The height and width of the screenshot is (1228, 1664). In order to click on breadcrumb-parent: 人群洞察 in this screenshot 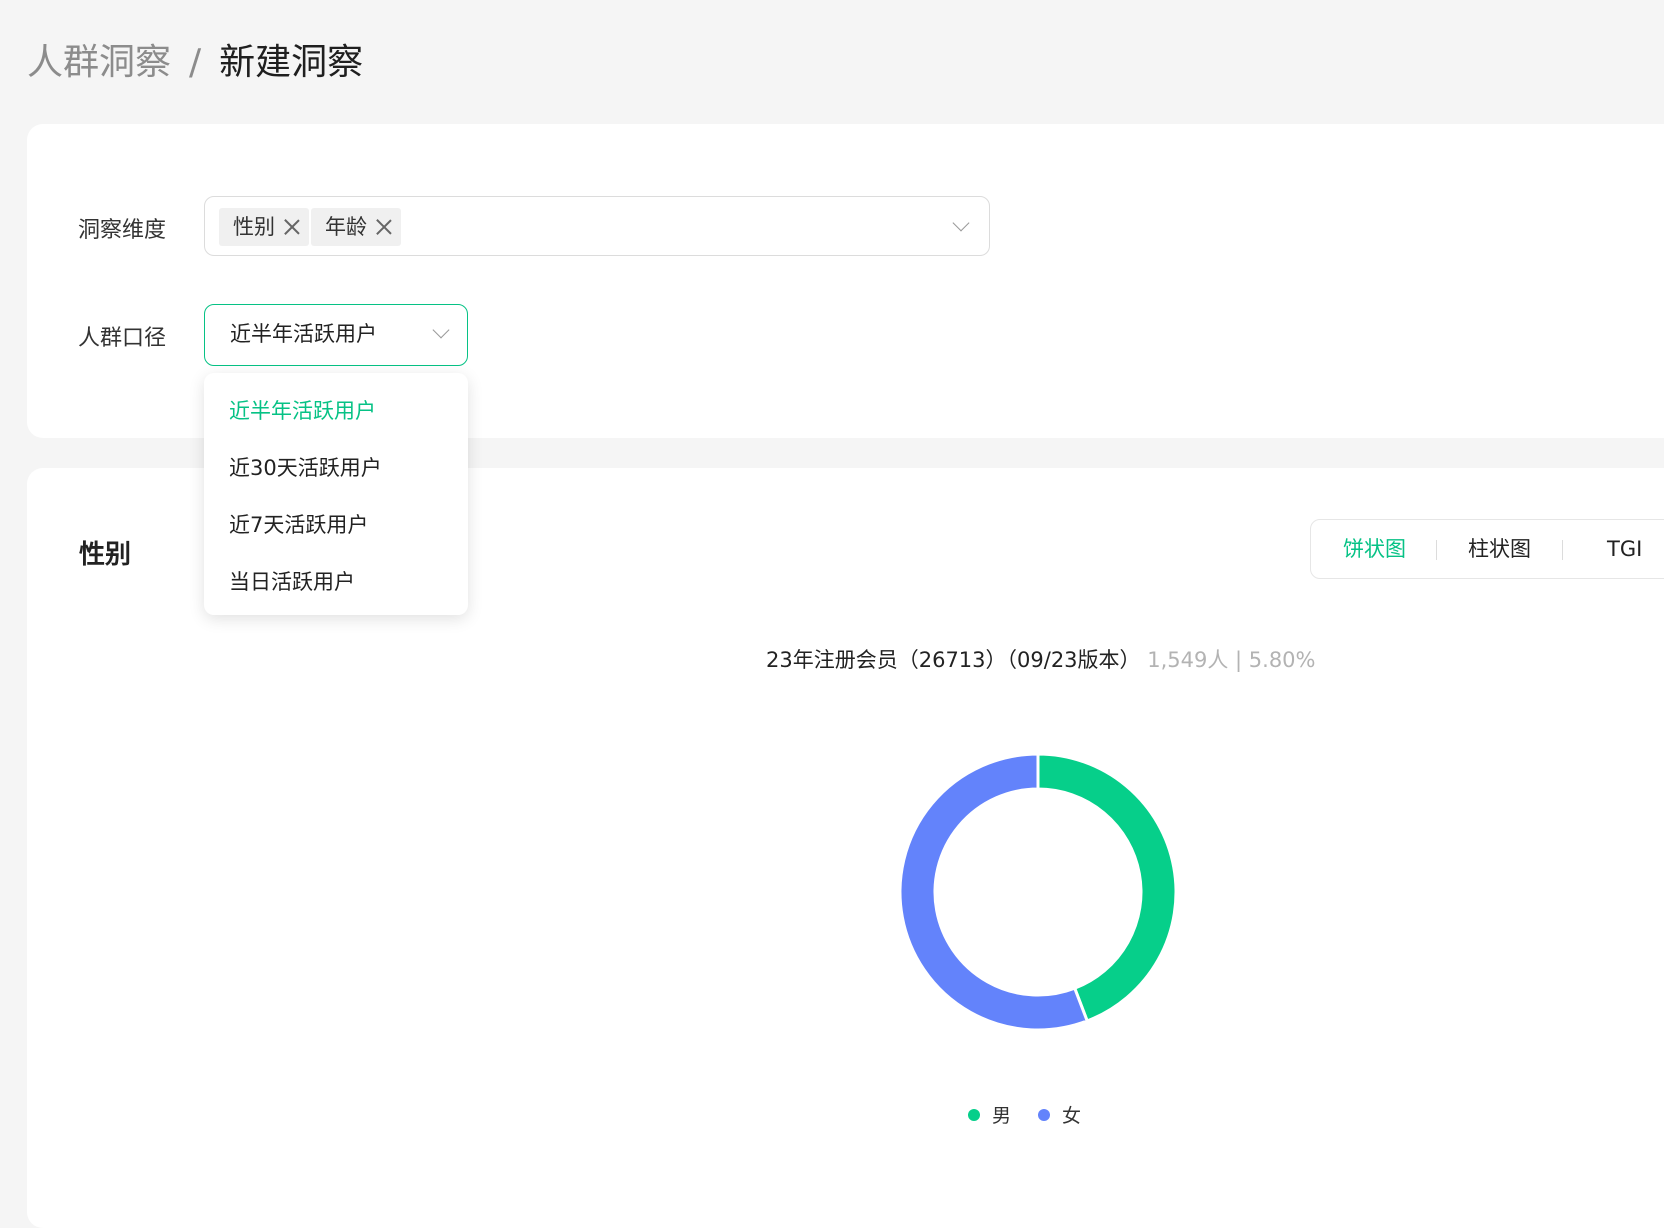, I will do `click(99, 62)`.